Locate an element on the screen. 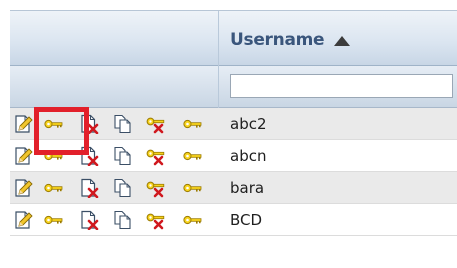 The image size is (457, 268). username-cell: abcn is located at coordinates (248, 156).